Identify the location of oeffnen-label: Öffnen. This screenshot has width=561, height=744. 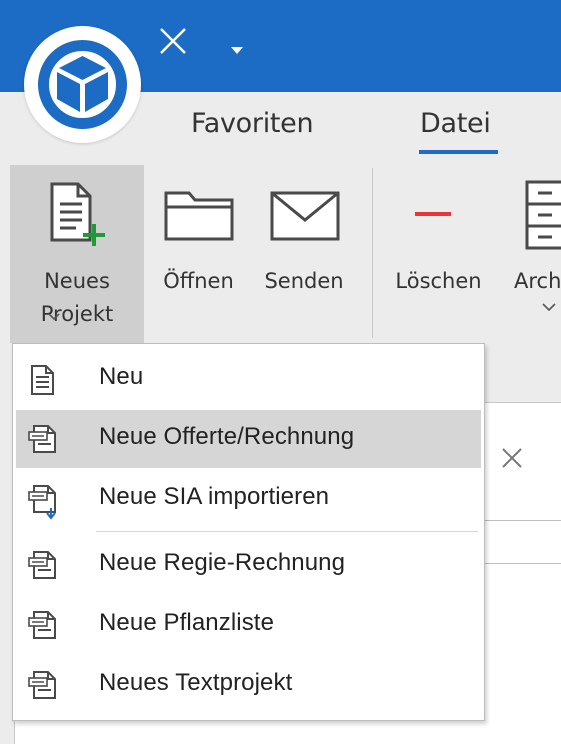
(198, 281).